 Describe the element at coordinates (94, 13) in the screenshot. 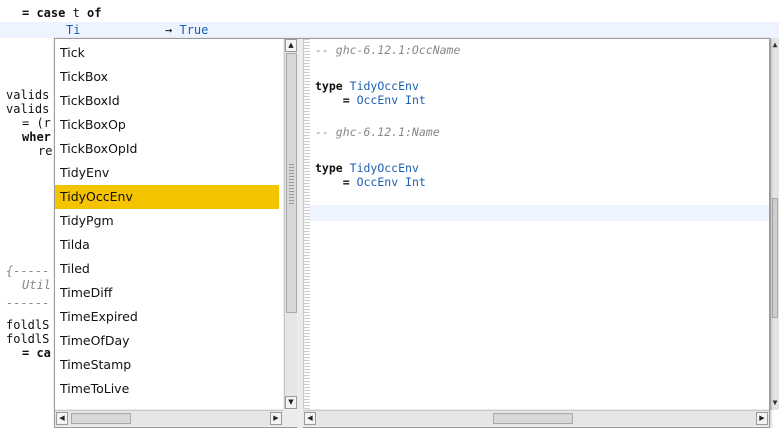

I see `keyword-of: of` at that location.